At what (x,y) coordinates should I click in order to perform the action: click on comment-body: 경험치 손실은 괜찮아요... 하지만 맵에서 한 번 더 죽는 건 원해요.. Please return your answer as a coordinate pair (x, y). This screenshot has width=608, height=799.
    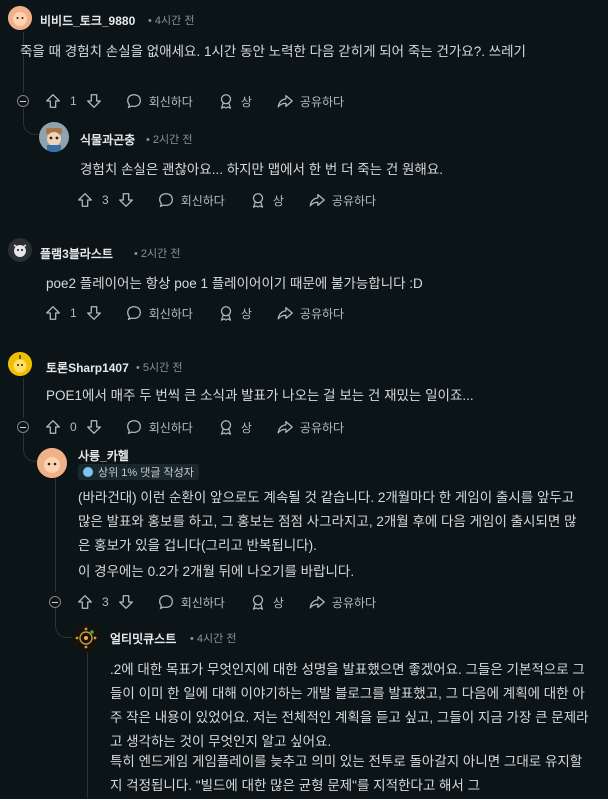
    Looking at the image, I should click on (262, 169).